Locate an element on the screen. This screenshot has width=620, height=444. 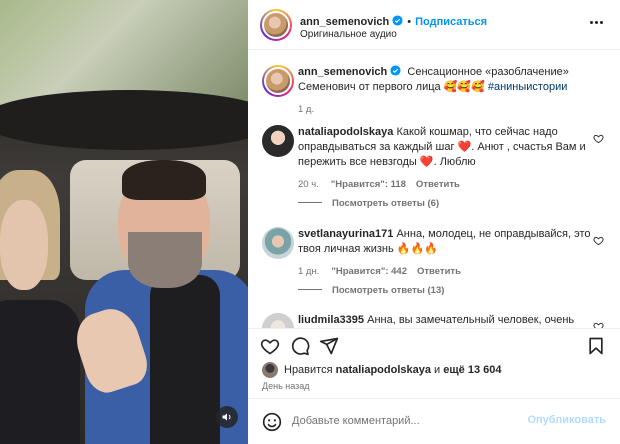
comment-time: 20 ч. is located at coordinates (308, 184).